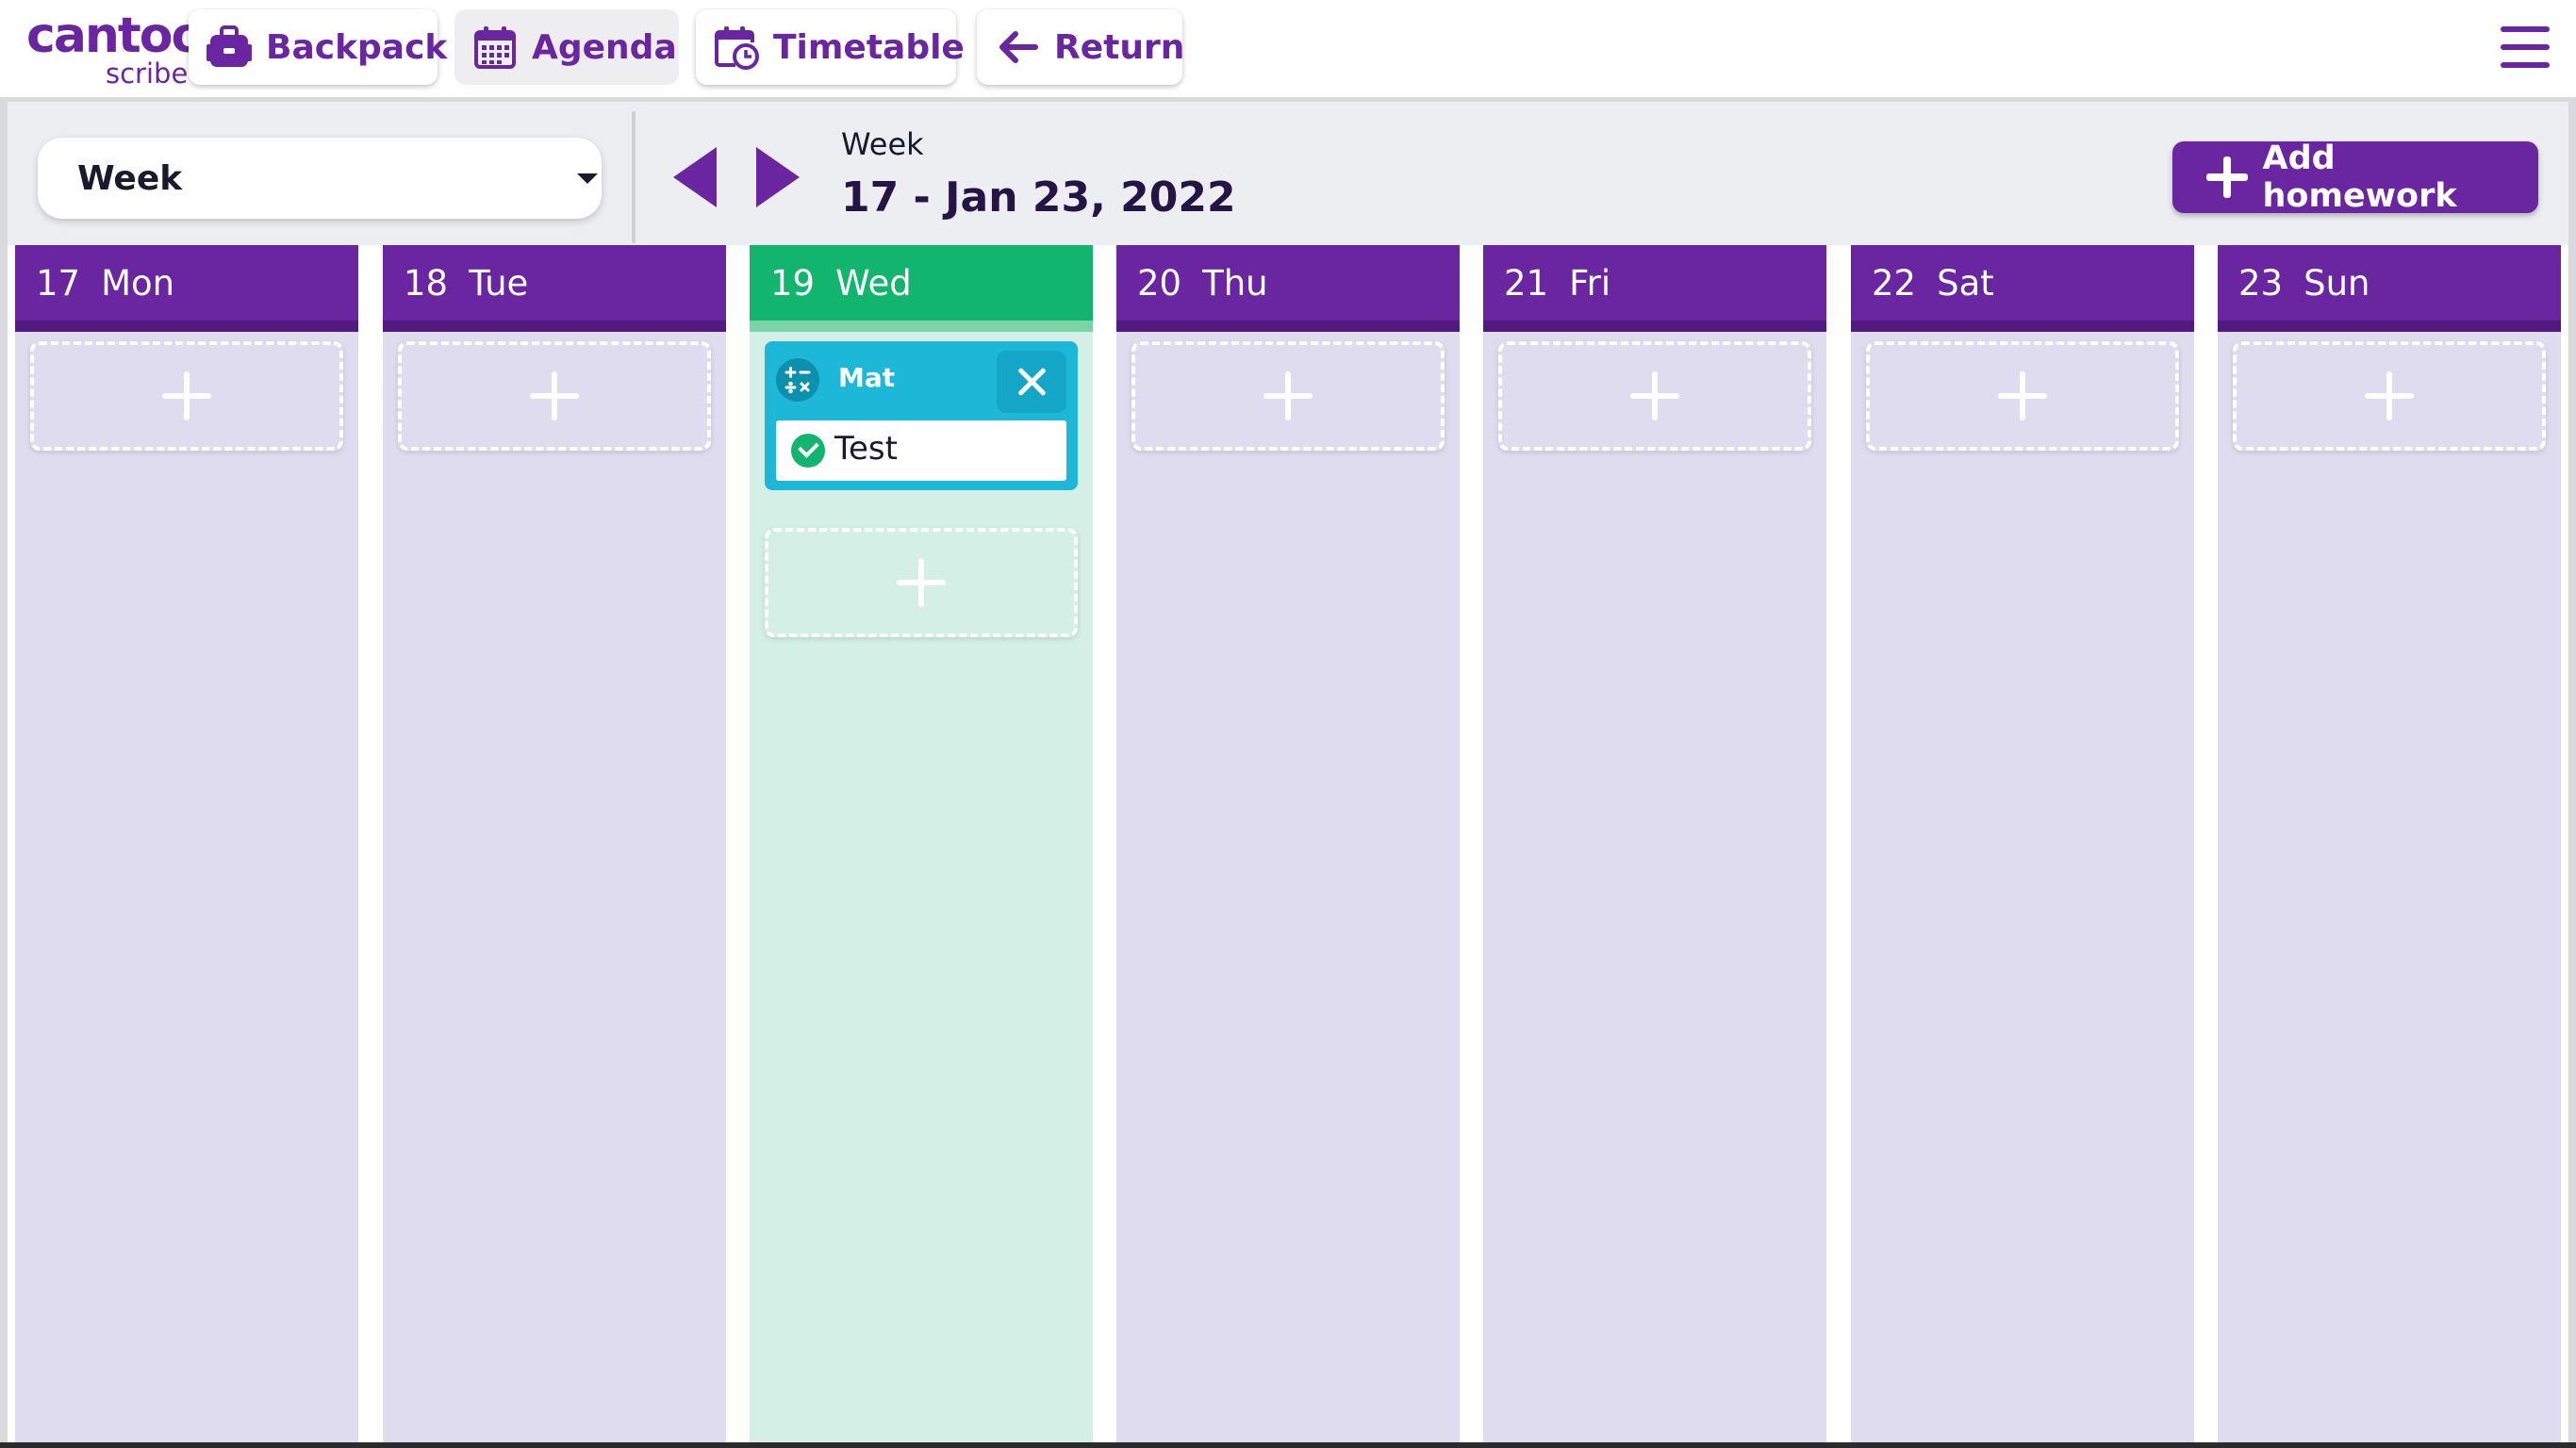  Describe the element at coordinates (2022, 288) in the screenshot. I see `day-header: 22 Sat` at that location.